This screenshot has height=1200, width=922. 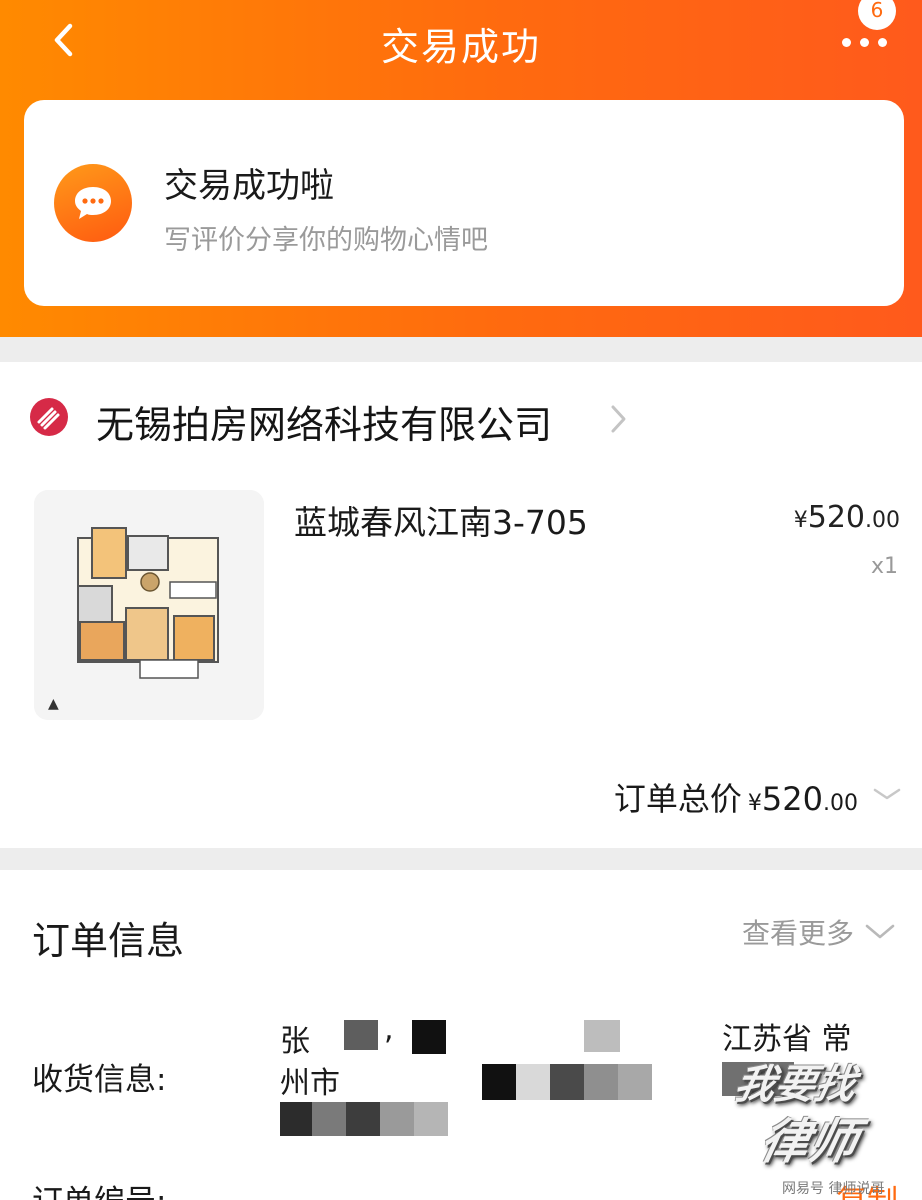 I want to click on nav-bar: 交易成功 6, so click(x=461, y=46).